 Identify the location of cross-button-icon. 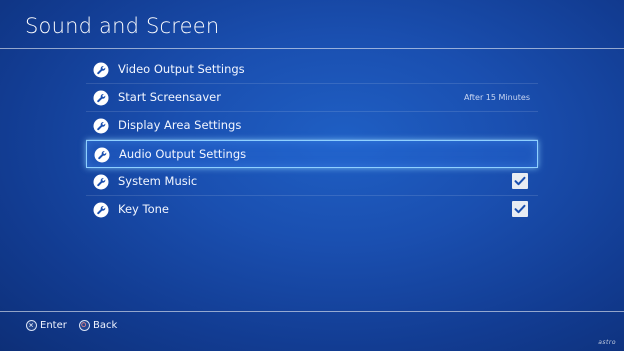
(31, 325).